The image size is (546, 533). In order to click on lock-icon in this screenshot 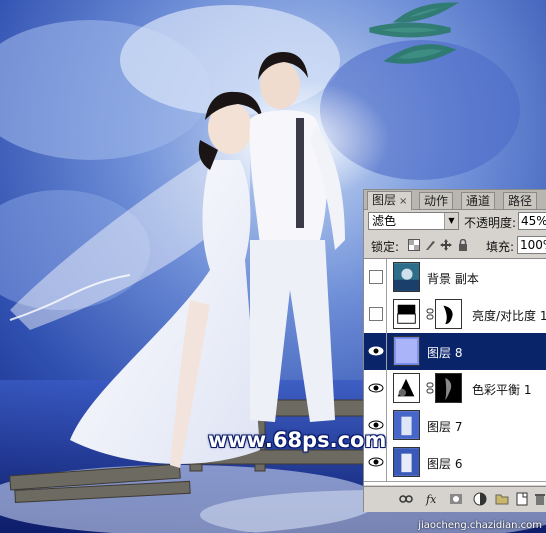, I will do `click(463, 245)`.